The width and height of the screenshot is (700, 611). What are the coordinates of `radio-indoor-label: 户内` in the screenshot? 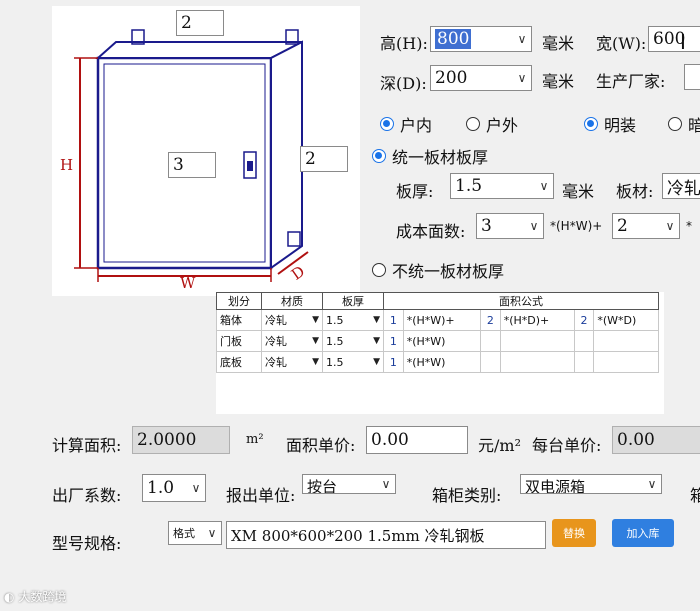 It's located at (416, 125).